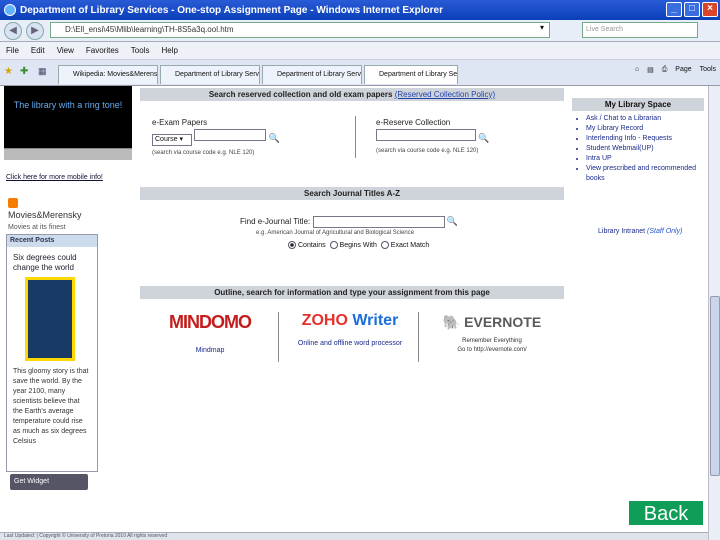 This screenshot has height=540, width=720. Describe the element at coordinates (683, 70) in the screenshot. I see `page-menu: Page` at that location.